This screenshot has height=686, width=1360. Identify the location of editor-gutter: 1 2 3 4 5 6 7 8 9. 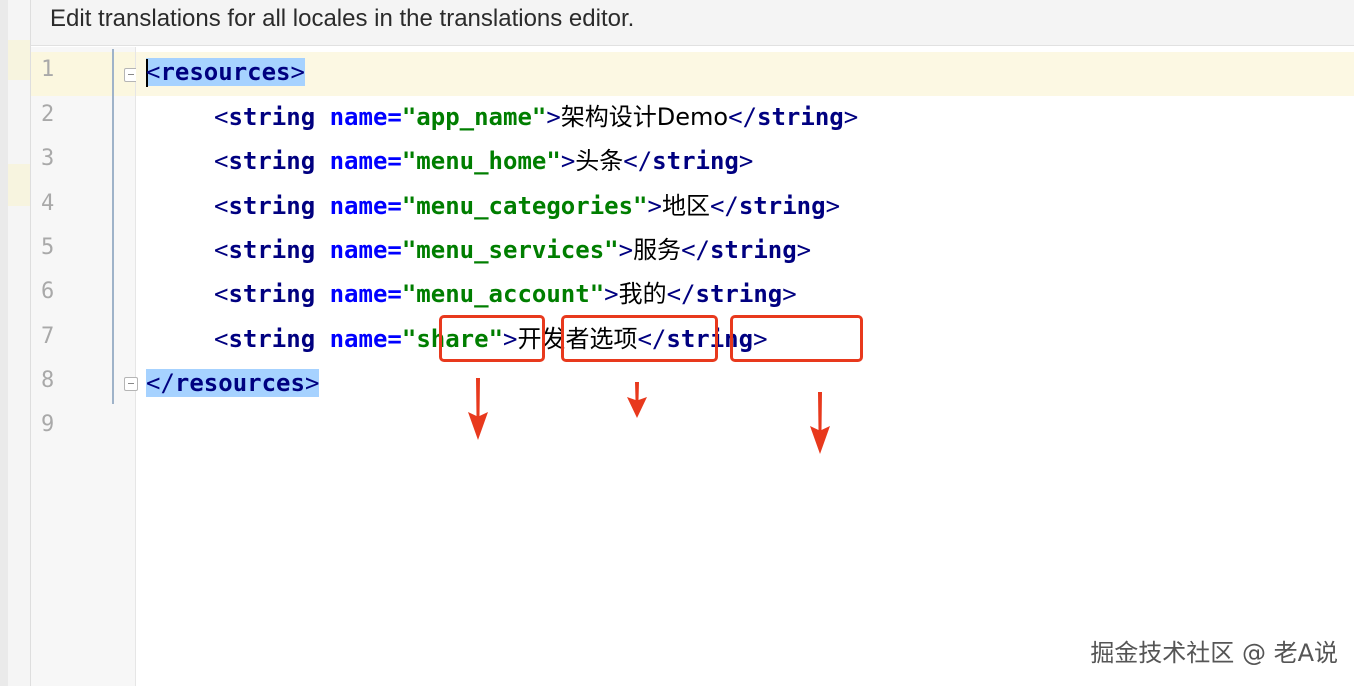
(84, 366).